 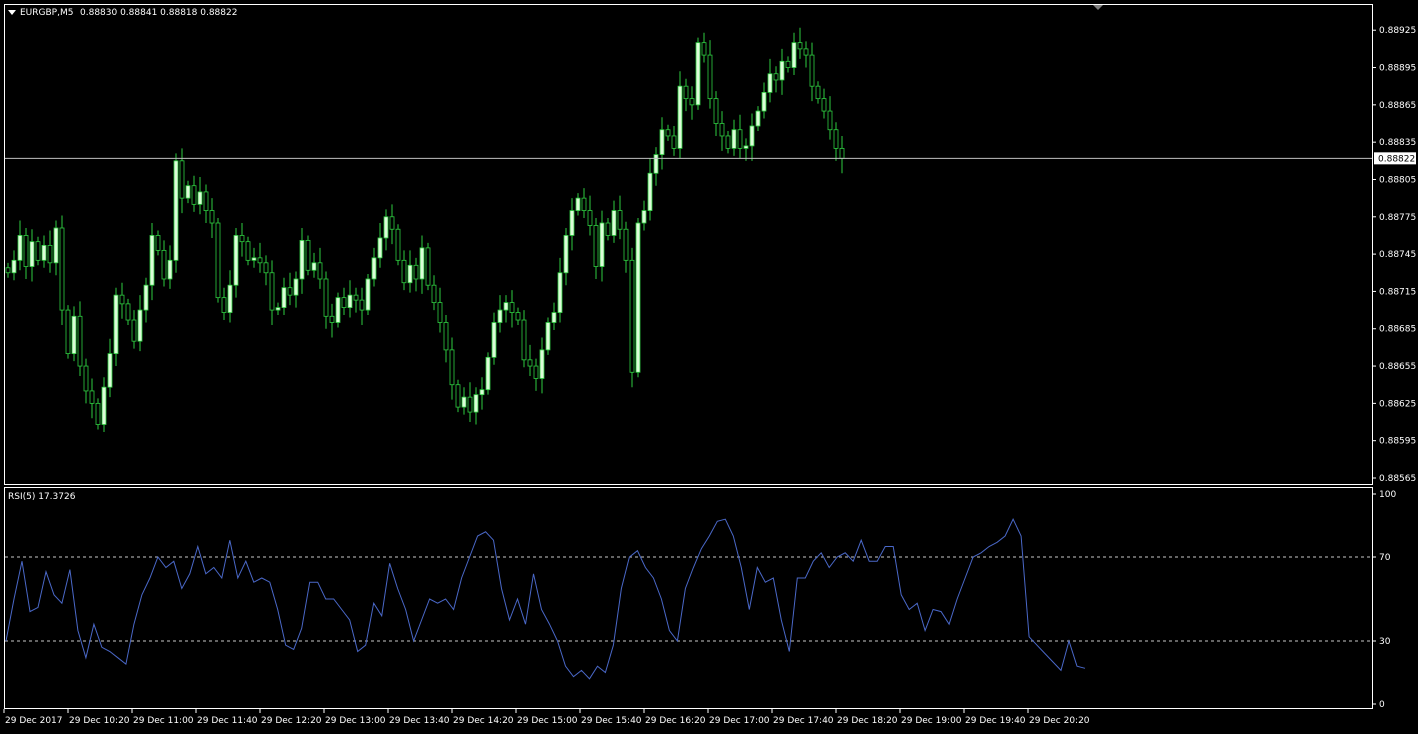 What do you see at coordinates (163, 721) in the screenshot?
I see `time-tick-label: 29 Dec 11:00` at bounding box center [163, 721].